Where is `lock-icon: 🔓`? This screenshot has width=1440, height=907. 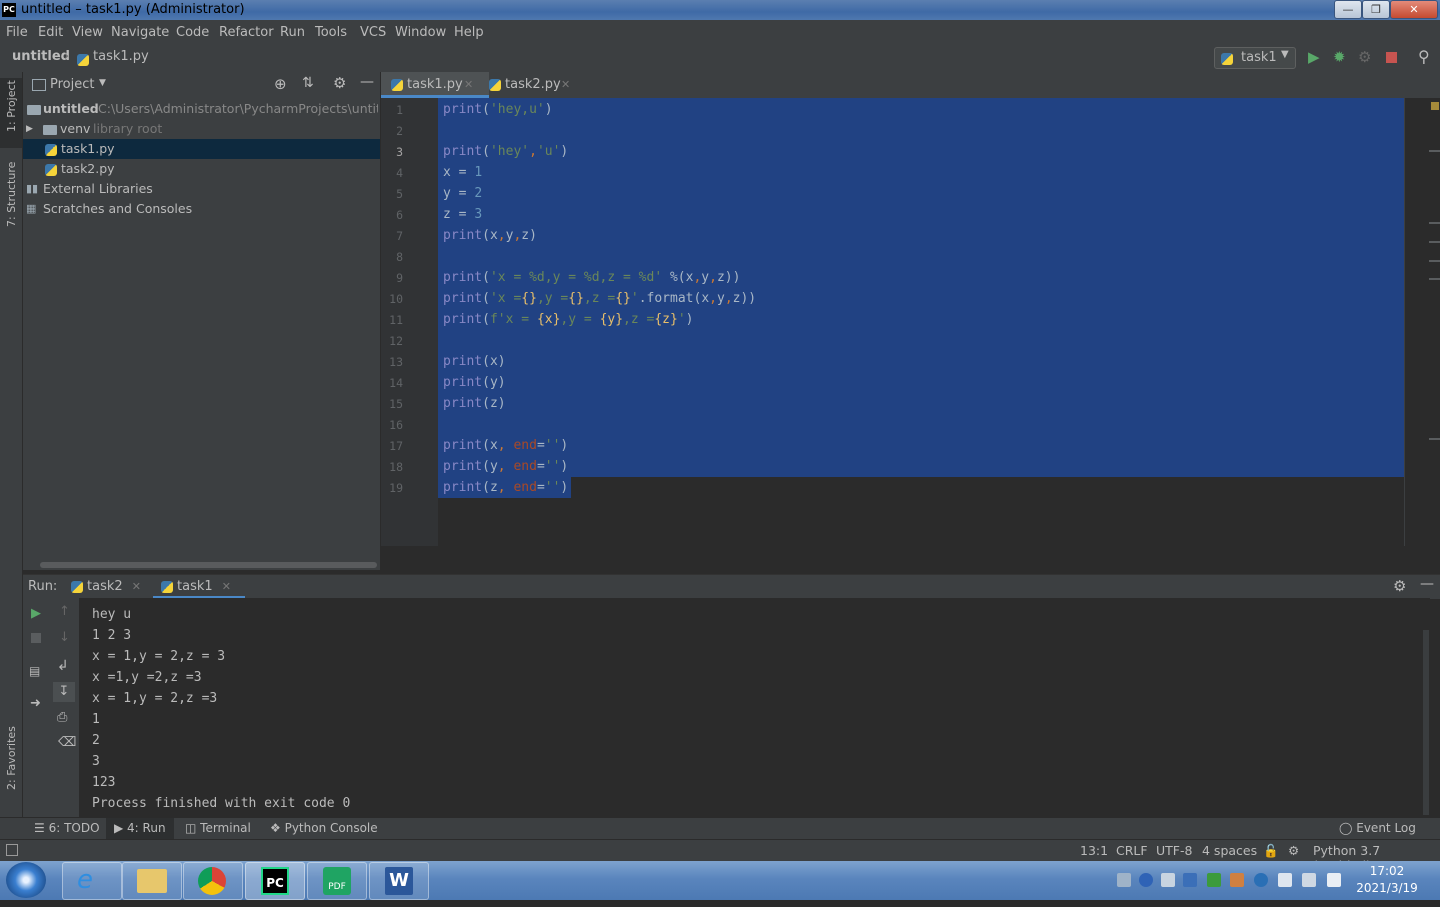 lock-icon: 🔓 is located at coordinates (1271, 851).